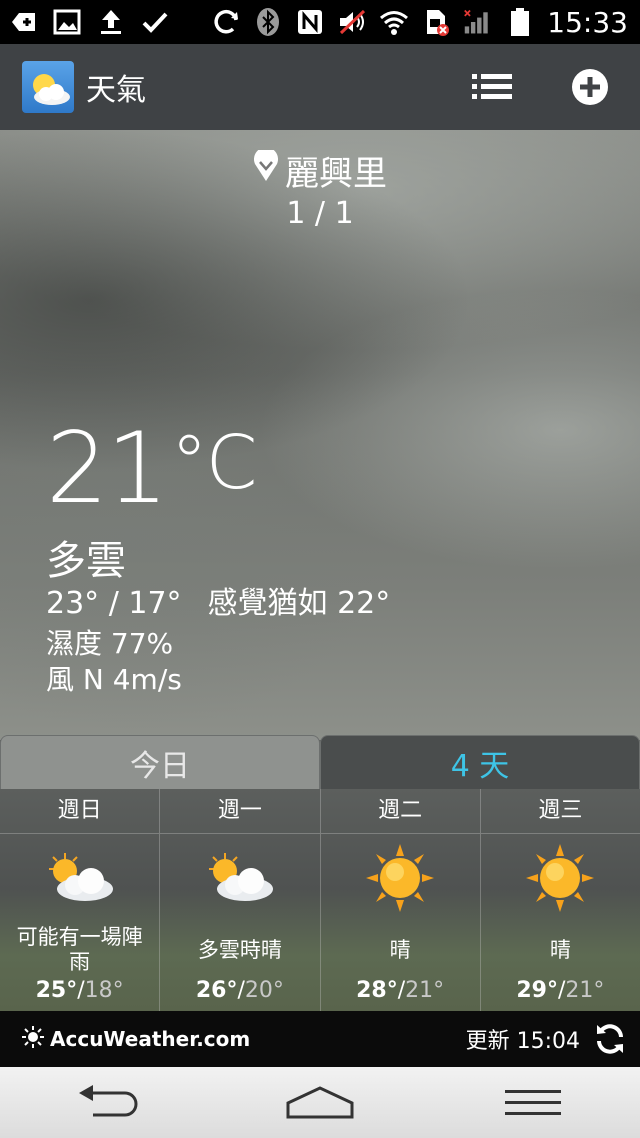 The height and width of the screenshot is (1138, 640). What do you see at coordinates (537, 990) in the screenshot?
I see `day-high: 29°` at bounding box center [537, 990].